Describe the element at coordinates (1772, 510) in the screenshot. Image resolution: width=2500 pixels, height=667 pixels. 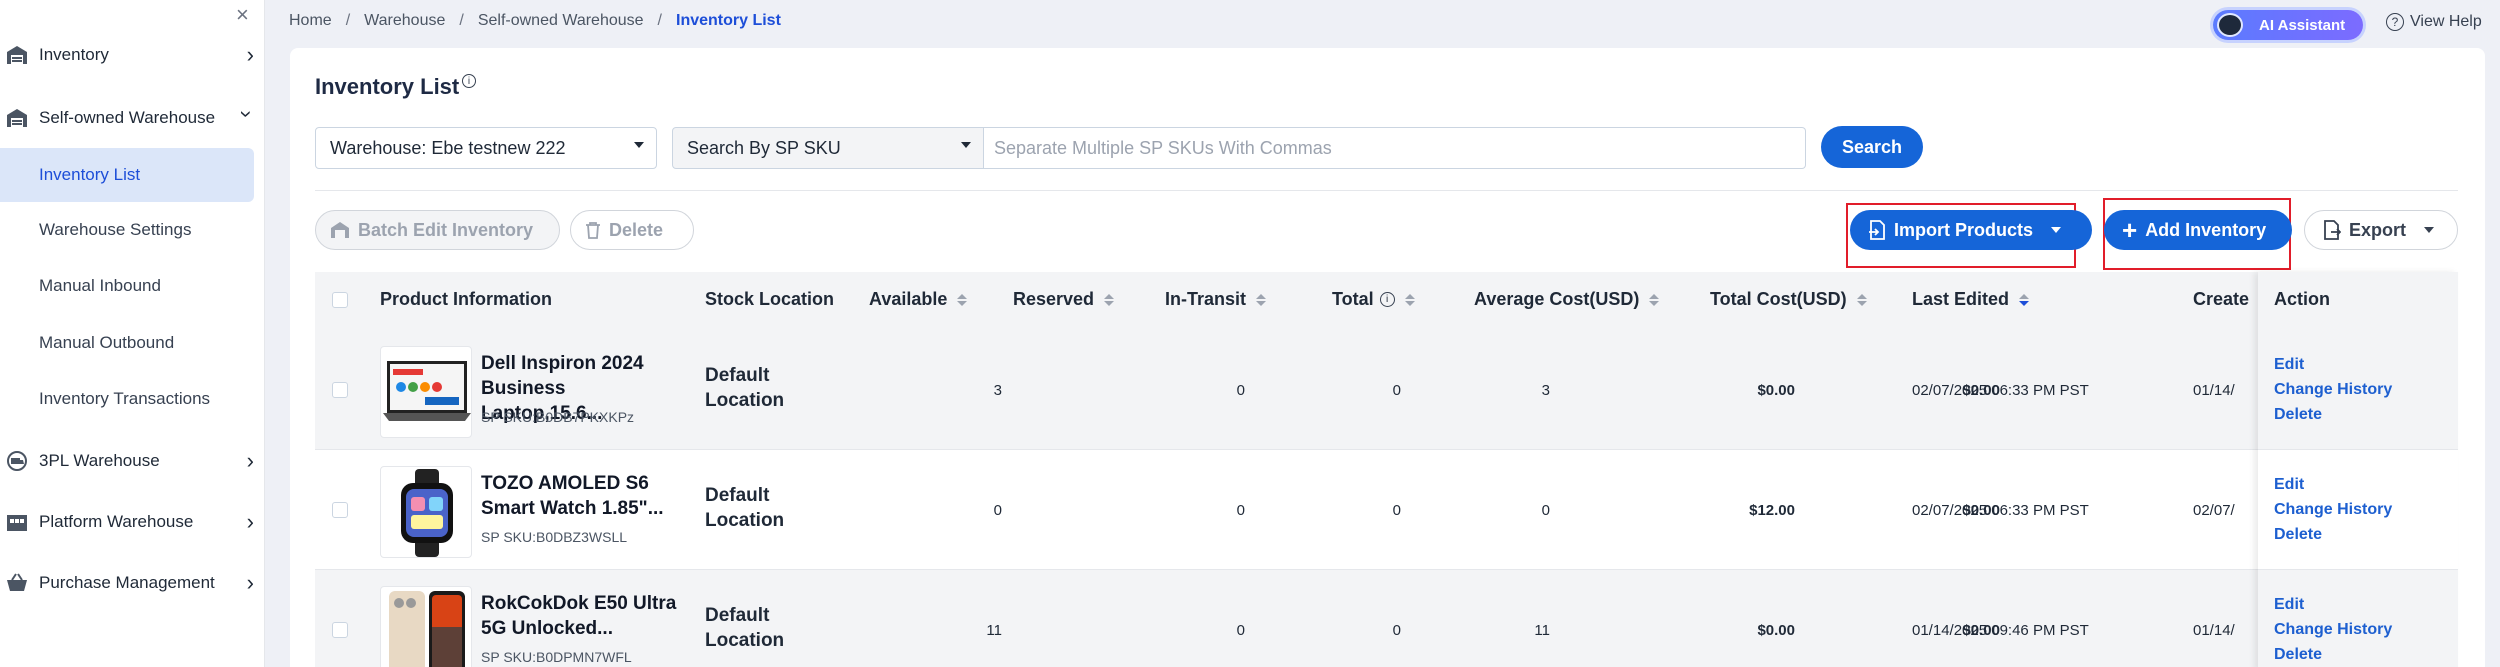
I see `average-cost-value: $12.00` at that location.